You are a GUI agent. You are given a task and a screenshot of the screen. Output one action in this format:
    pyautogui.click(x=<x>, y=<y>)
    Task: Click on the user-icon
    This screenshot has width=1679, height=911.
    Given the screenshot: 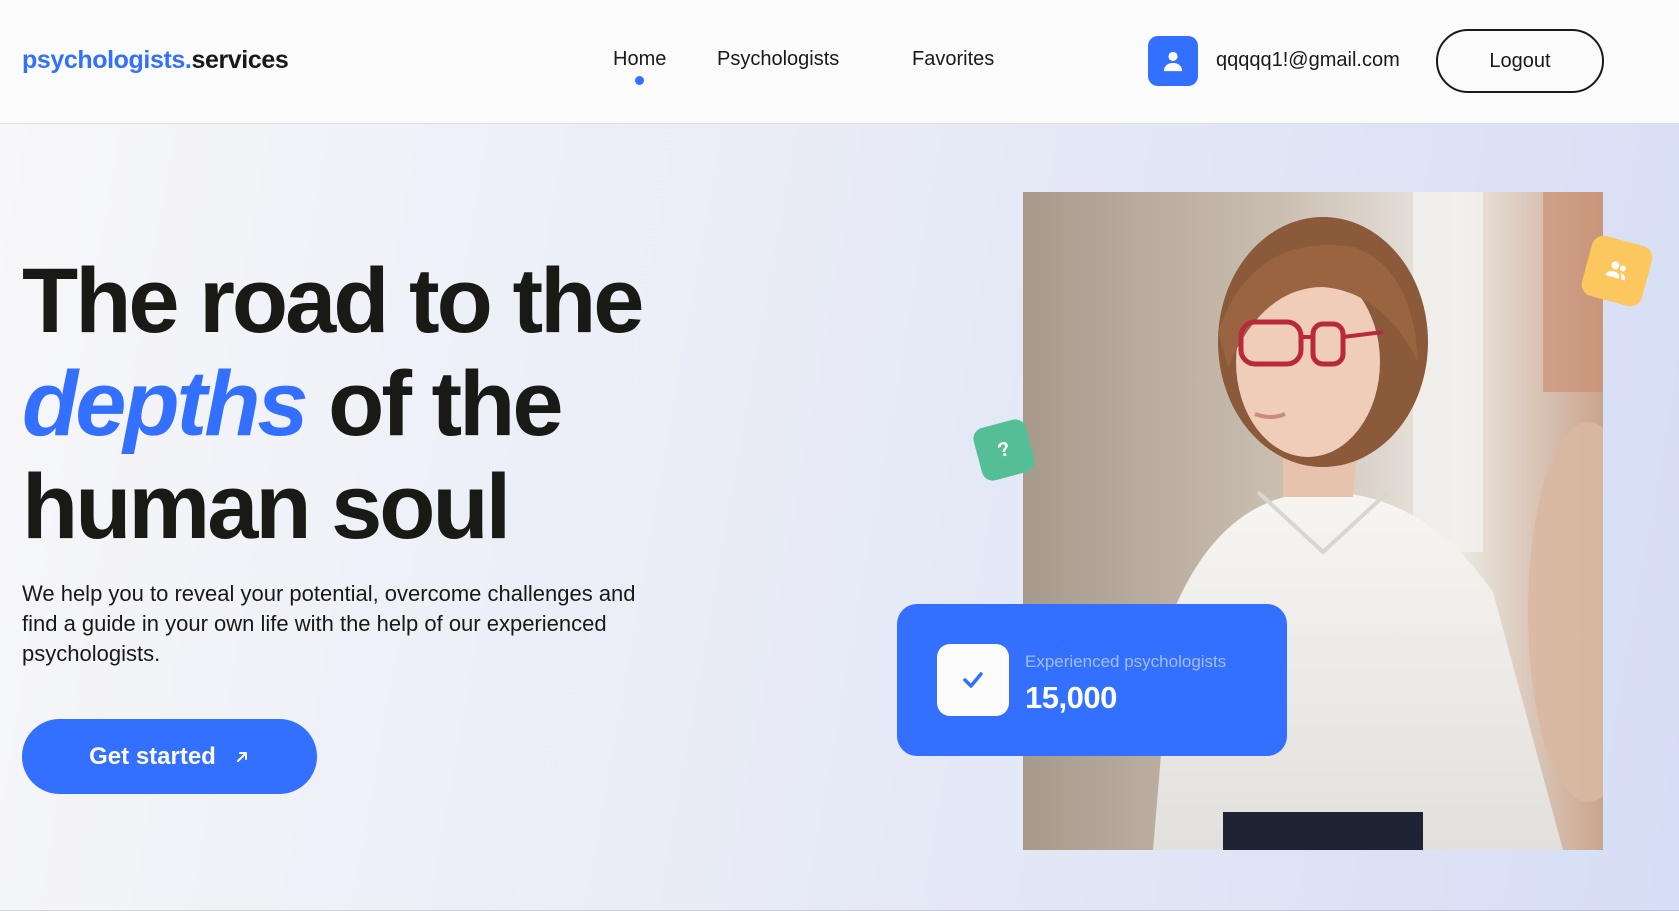 What is the action you would take?
    pyautogui.click(x=1173, y=61)
    